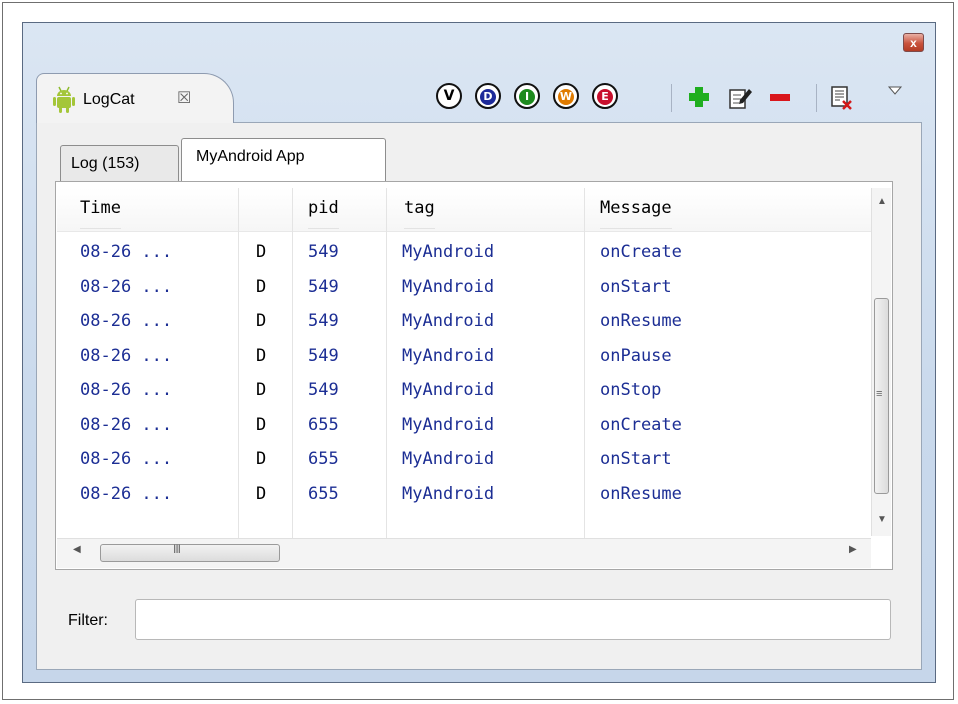 The width and height of the screenshot is (958, 704). Describe the element at coordinates (105, 163) in the screenshot. I see `tab-log-label: Log (153)` at that location.